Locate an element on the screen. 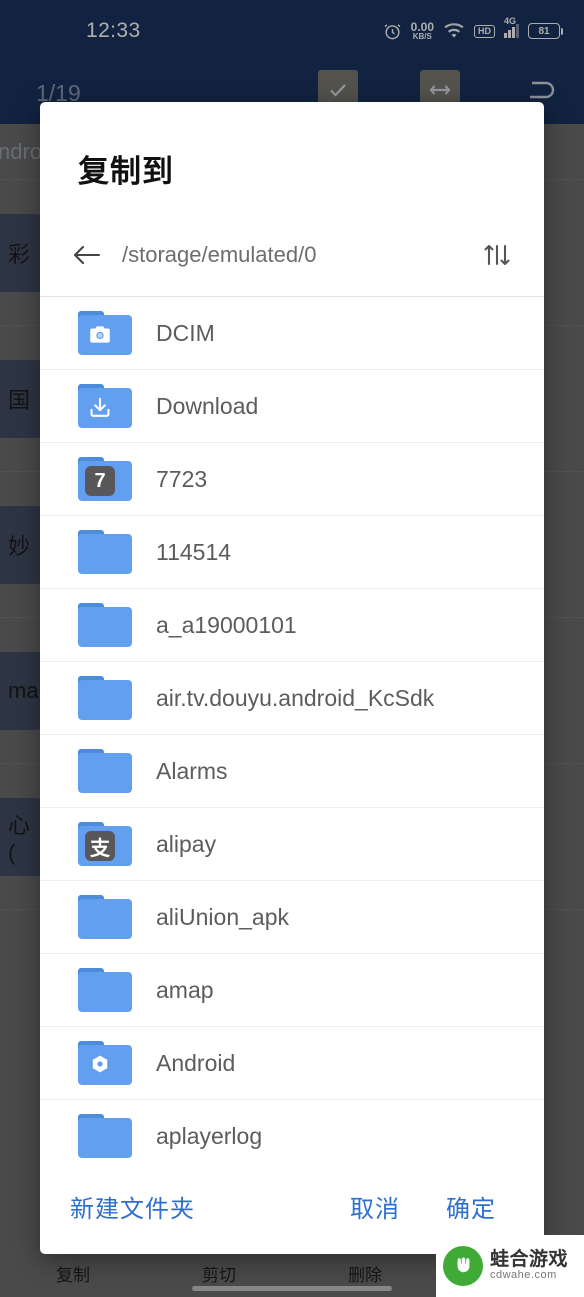 Image resolution: width=584 pixels, height=1297 pixels. confirm-button: 确定 is located at coordinates (471, 1206).